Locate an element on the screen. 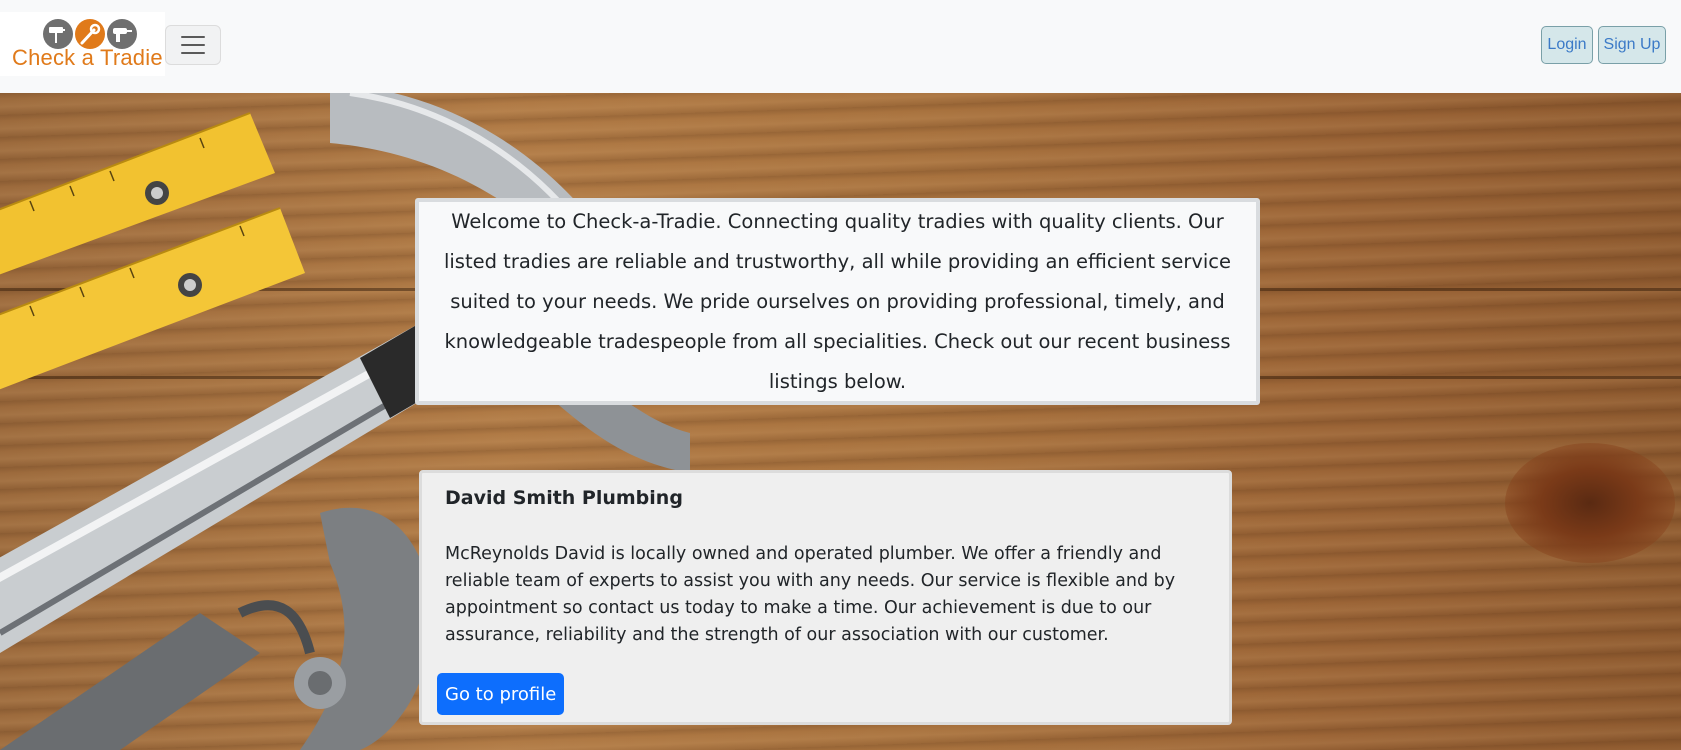 This screenshot has width=1681, height=750. menu-toggle-button is located at coordinates (193, 45).